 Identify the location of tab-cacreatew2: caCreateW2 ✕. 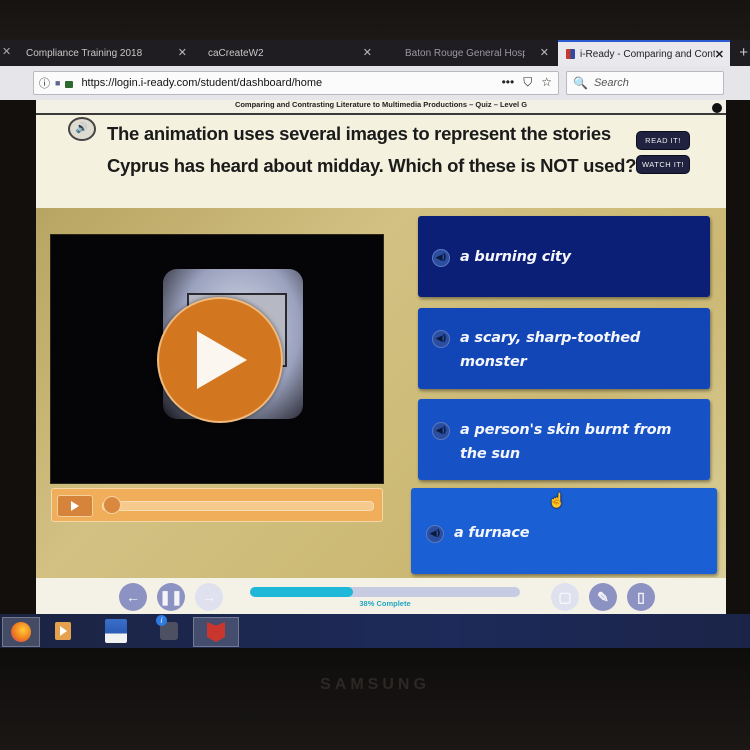
(289, 53).